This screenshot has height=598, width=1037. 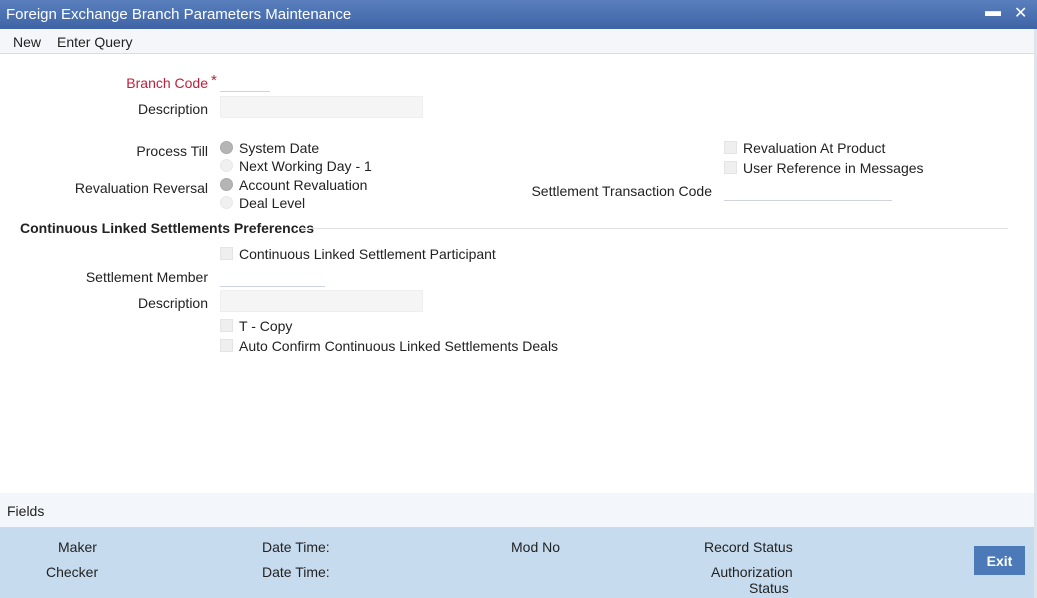 I want to click on user-reference-label: User Reference in Messages, so click(x=833, y=168).